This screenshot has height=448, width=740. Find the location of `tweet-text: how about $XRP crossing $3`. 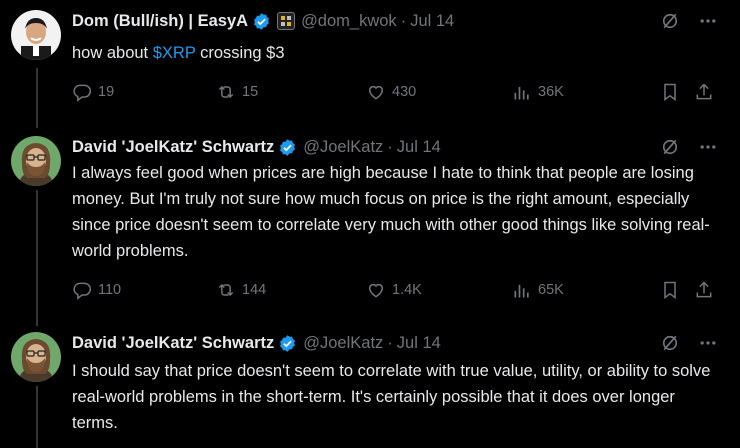

tweet-text: how about $XRP crossing $3 is located at coordinates (397, 53).